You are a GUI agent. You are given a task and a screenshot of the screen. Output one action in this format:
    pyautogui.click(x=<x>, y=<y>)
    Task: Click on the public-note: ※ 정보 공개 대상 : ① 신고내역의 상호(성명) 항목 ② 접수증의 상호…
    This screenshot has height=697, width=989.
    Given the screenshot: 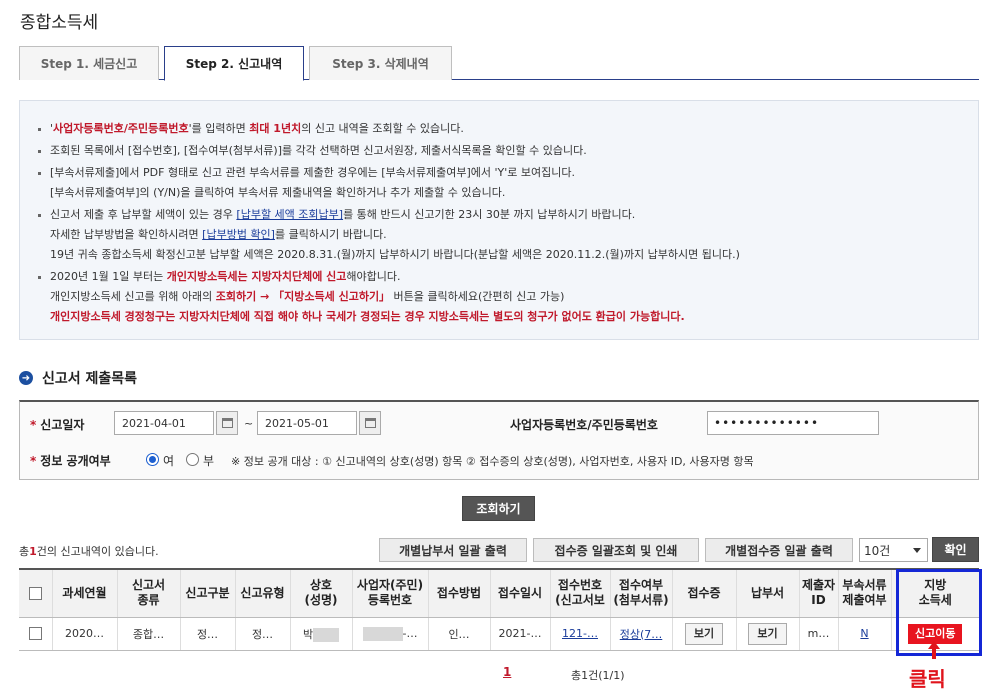 What is the action you would take?
    pyautogui.click(x=492, y=461)
    